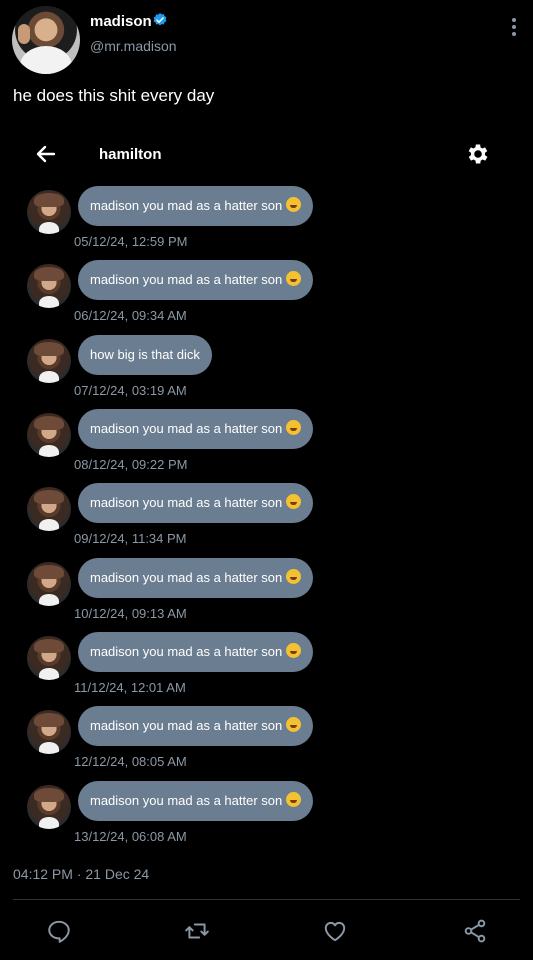  Describe the element at coordinates (266, 899) in the screenshot. I see `divider` at that location.